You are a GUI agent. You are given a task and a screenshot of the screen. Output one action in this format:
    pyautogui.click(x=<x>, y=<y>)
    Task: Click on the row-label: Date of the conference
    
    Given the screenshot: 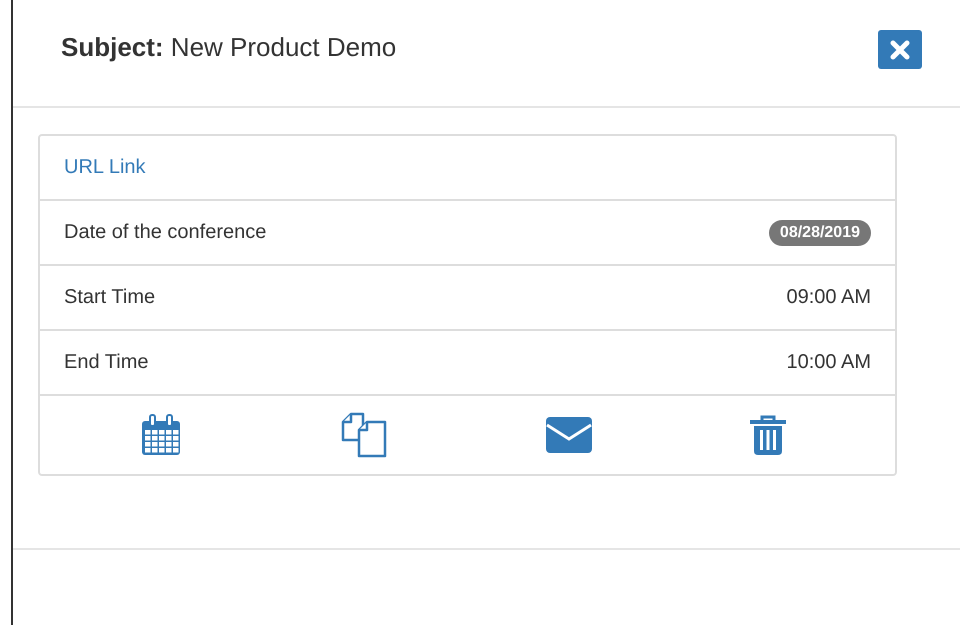 What is the action you would take?
    pyautogui.click(x=165, y=232)
    